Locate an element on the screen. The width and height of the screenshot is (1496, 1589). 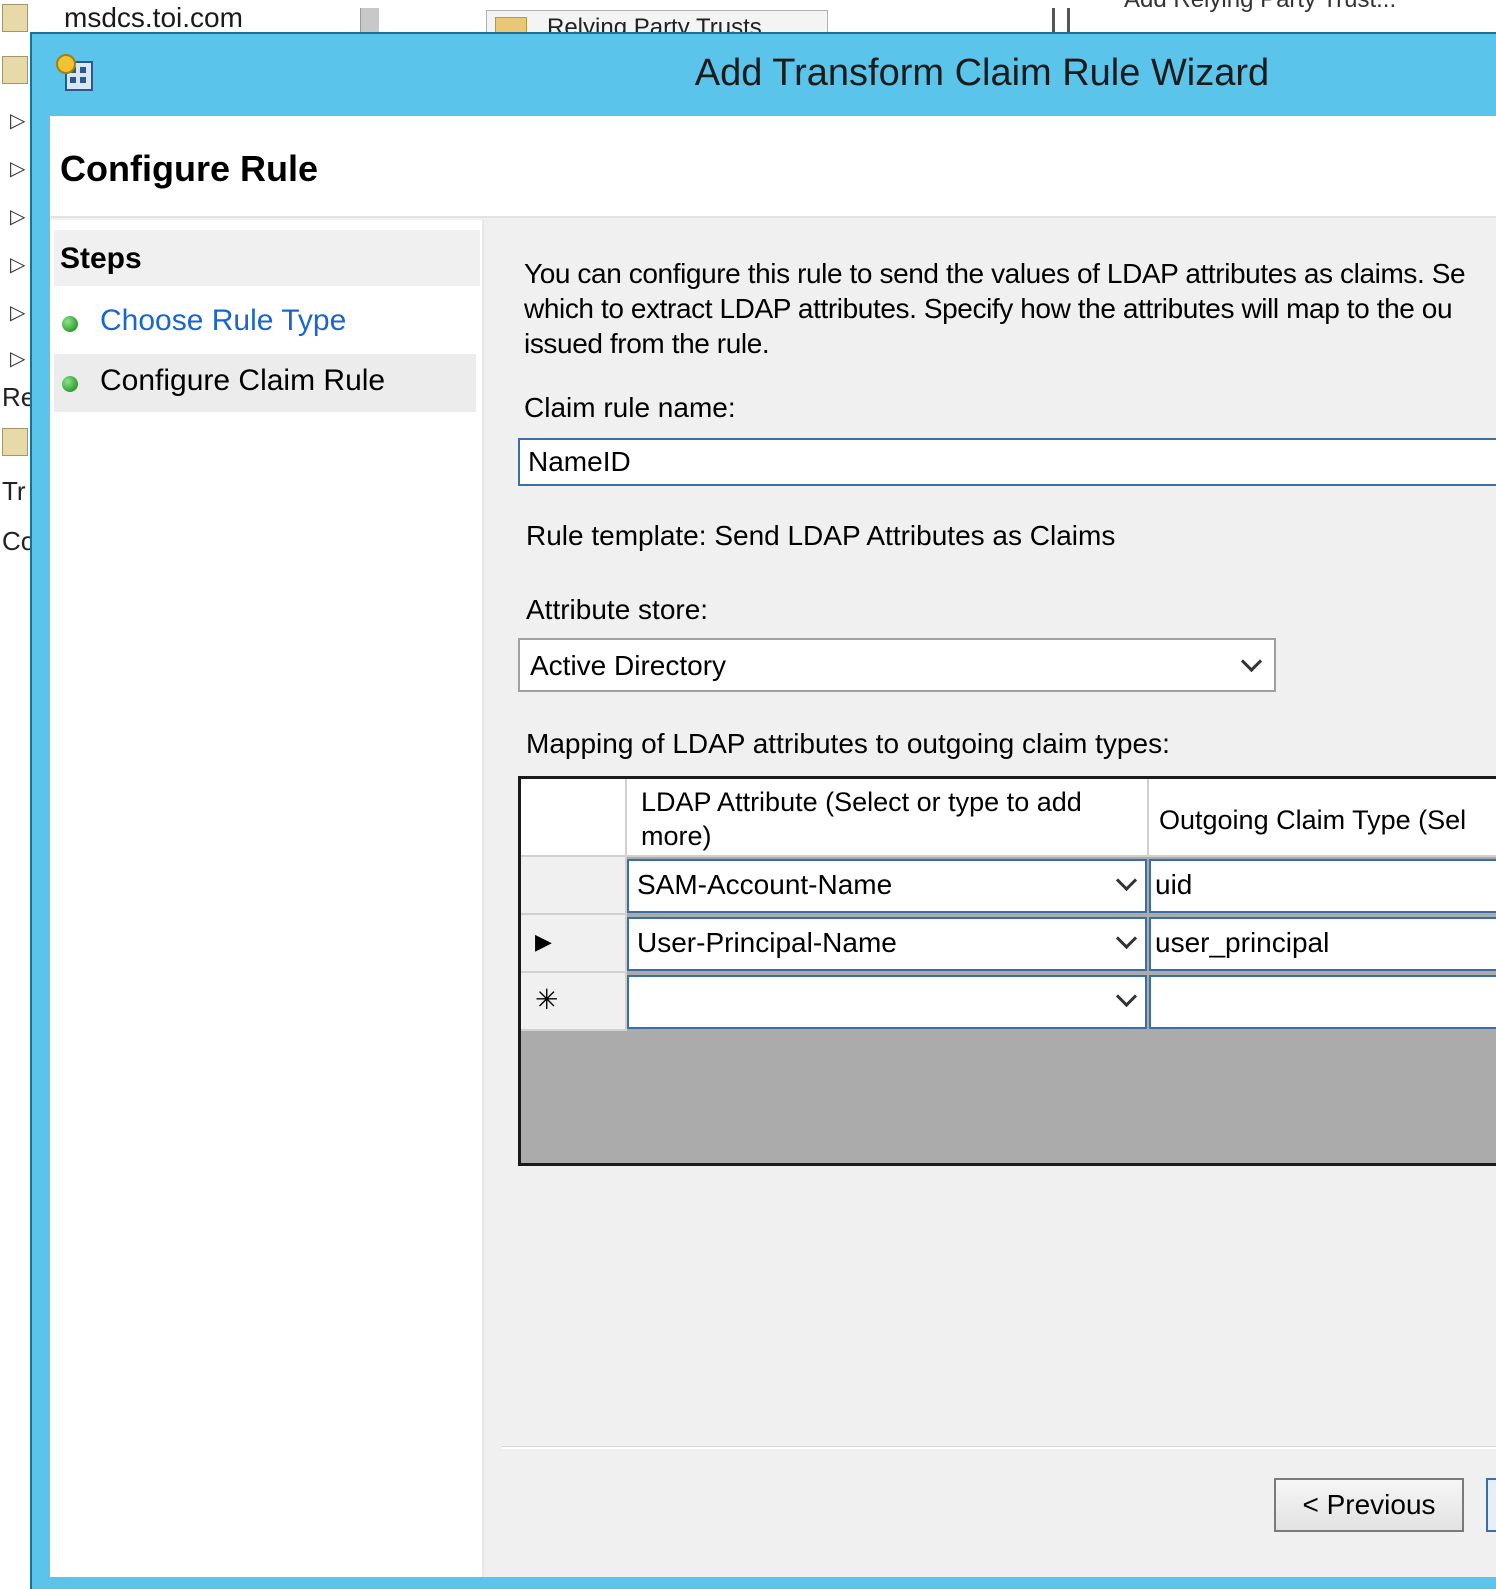
step-choose-rule-type: Choose Rule Type is located at coordinates (265, 323).